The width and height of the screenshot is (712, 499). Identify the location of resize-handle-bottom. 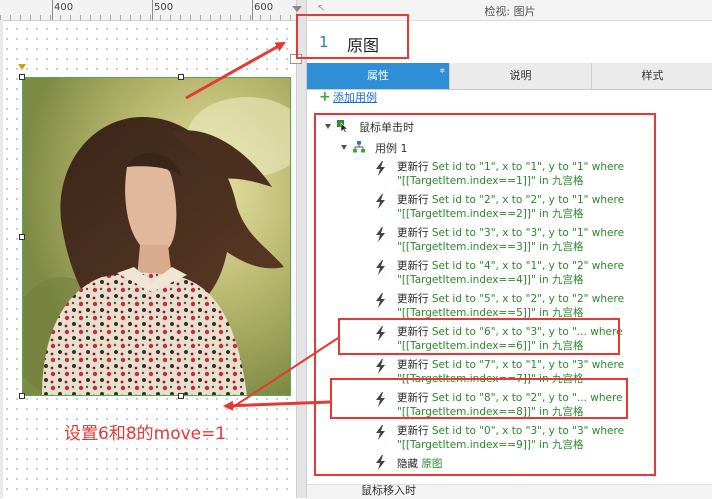
(181, 396).